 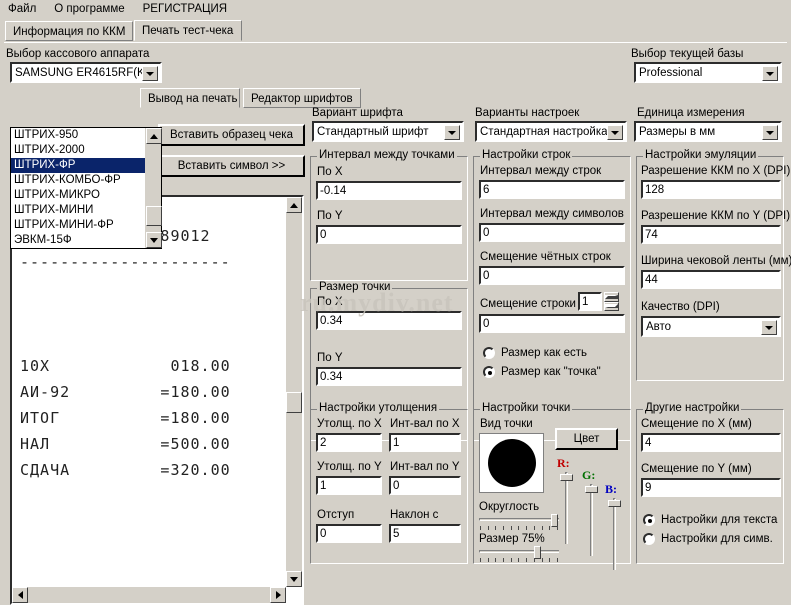 I want to click on scroll-right-button, so click(x=278, y=595).